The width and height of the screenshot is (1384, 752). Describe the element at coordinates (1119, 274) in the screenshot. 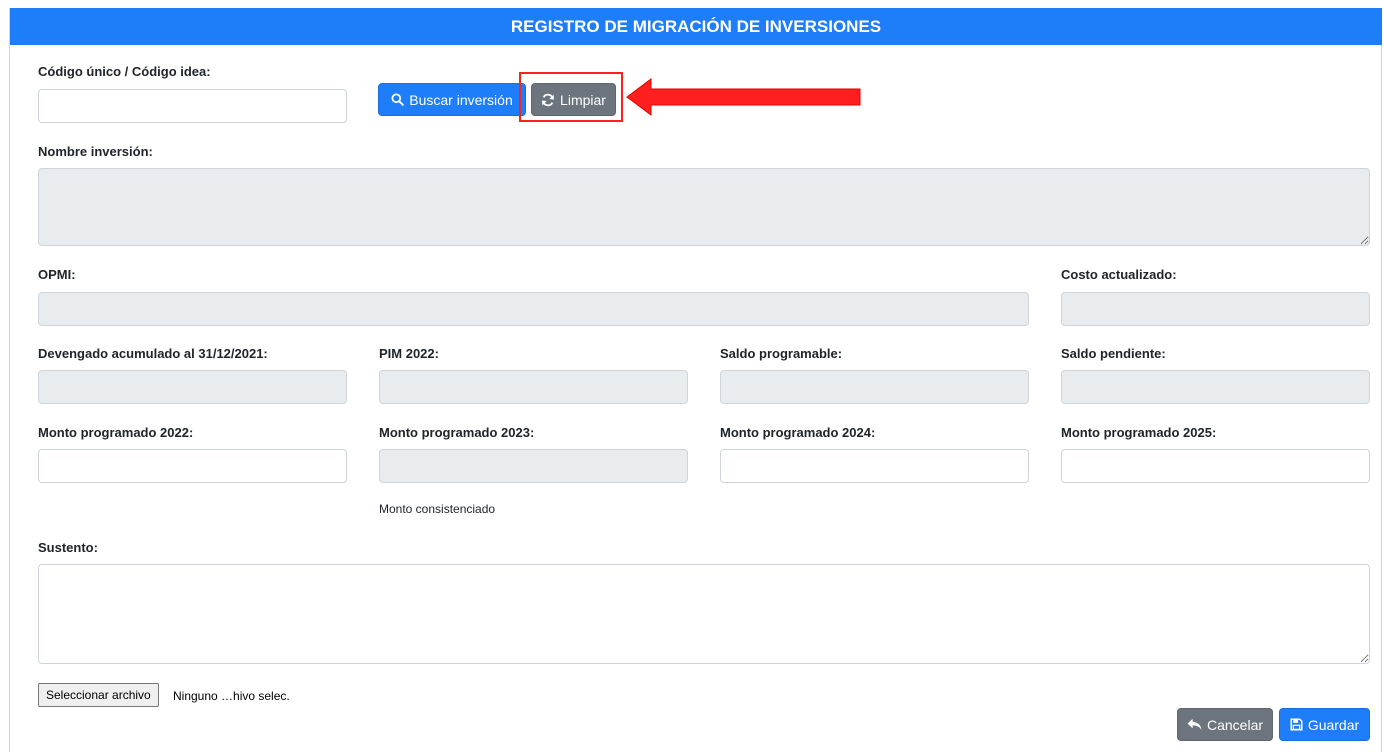

I see `updated-cost-label: Costo actualizado:` at that location.